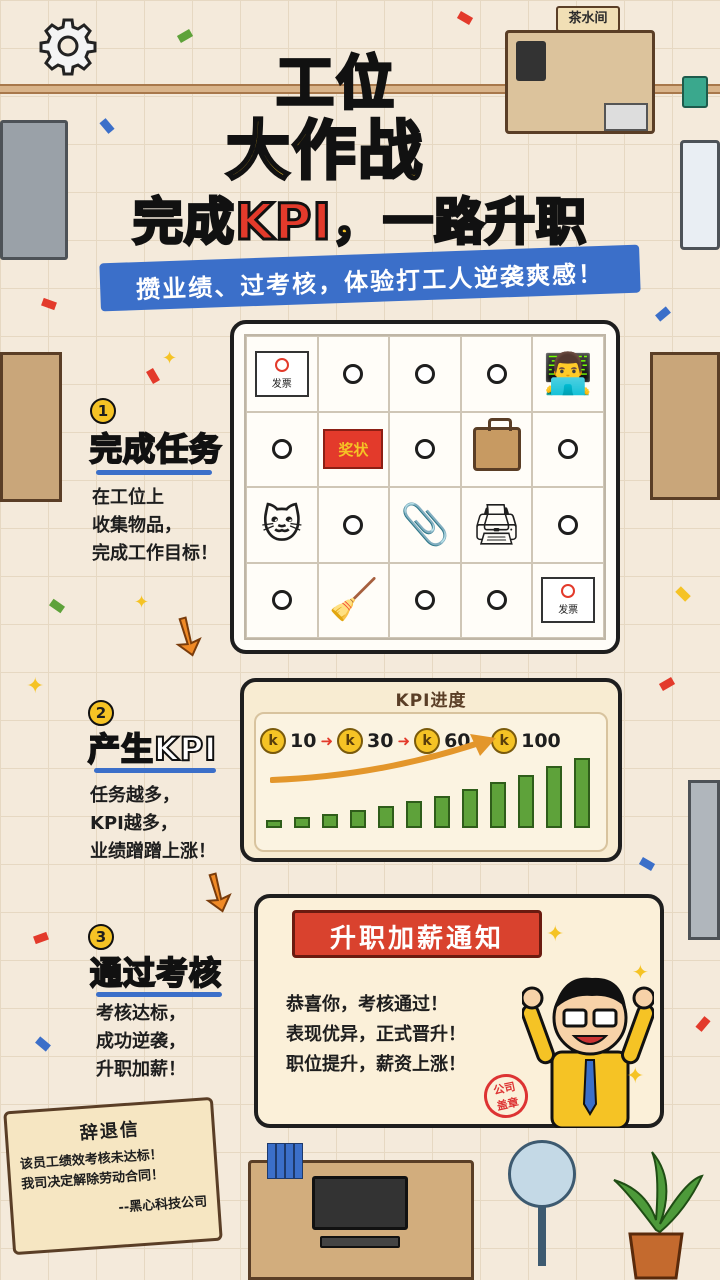 This screenshot has height=1280, width=720. What do you see at coordinates (155, 553) in the screenshot?
I see `step-1-desc-line: 完成工作目标！` at bounding box center [155, 553].